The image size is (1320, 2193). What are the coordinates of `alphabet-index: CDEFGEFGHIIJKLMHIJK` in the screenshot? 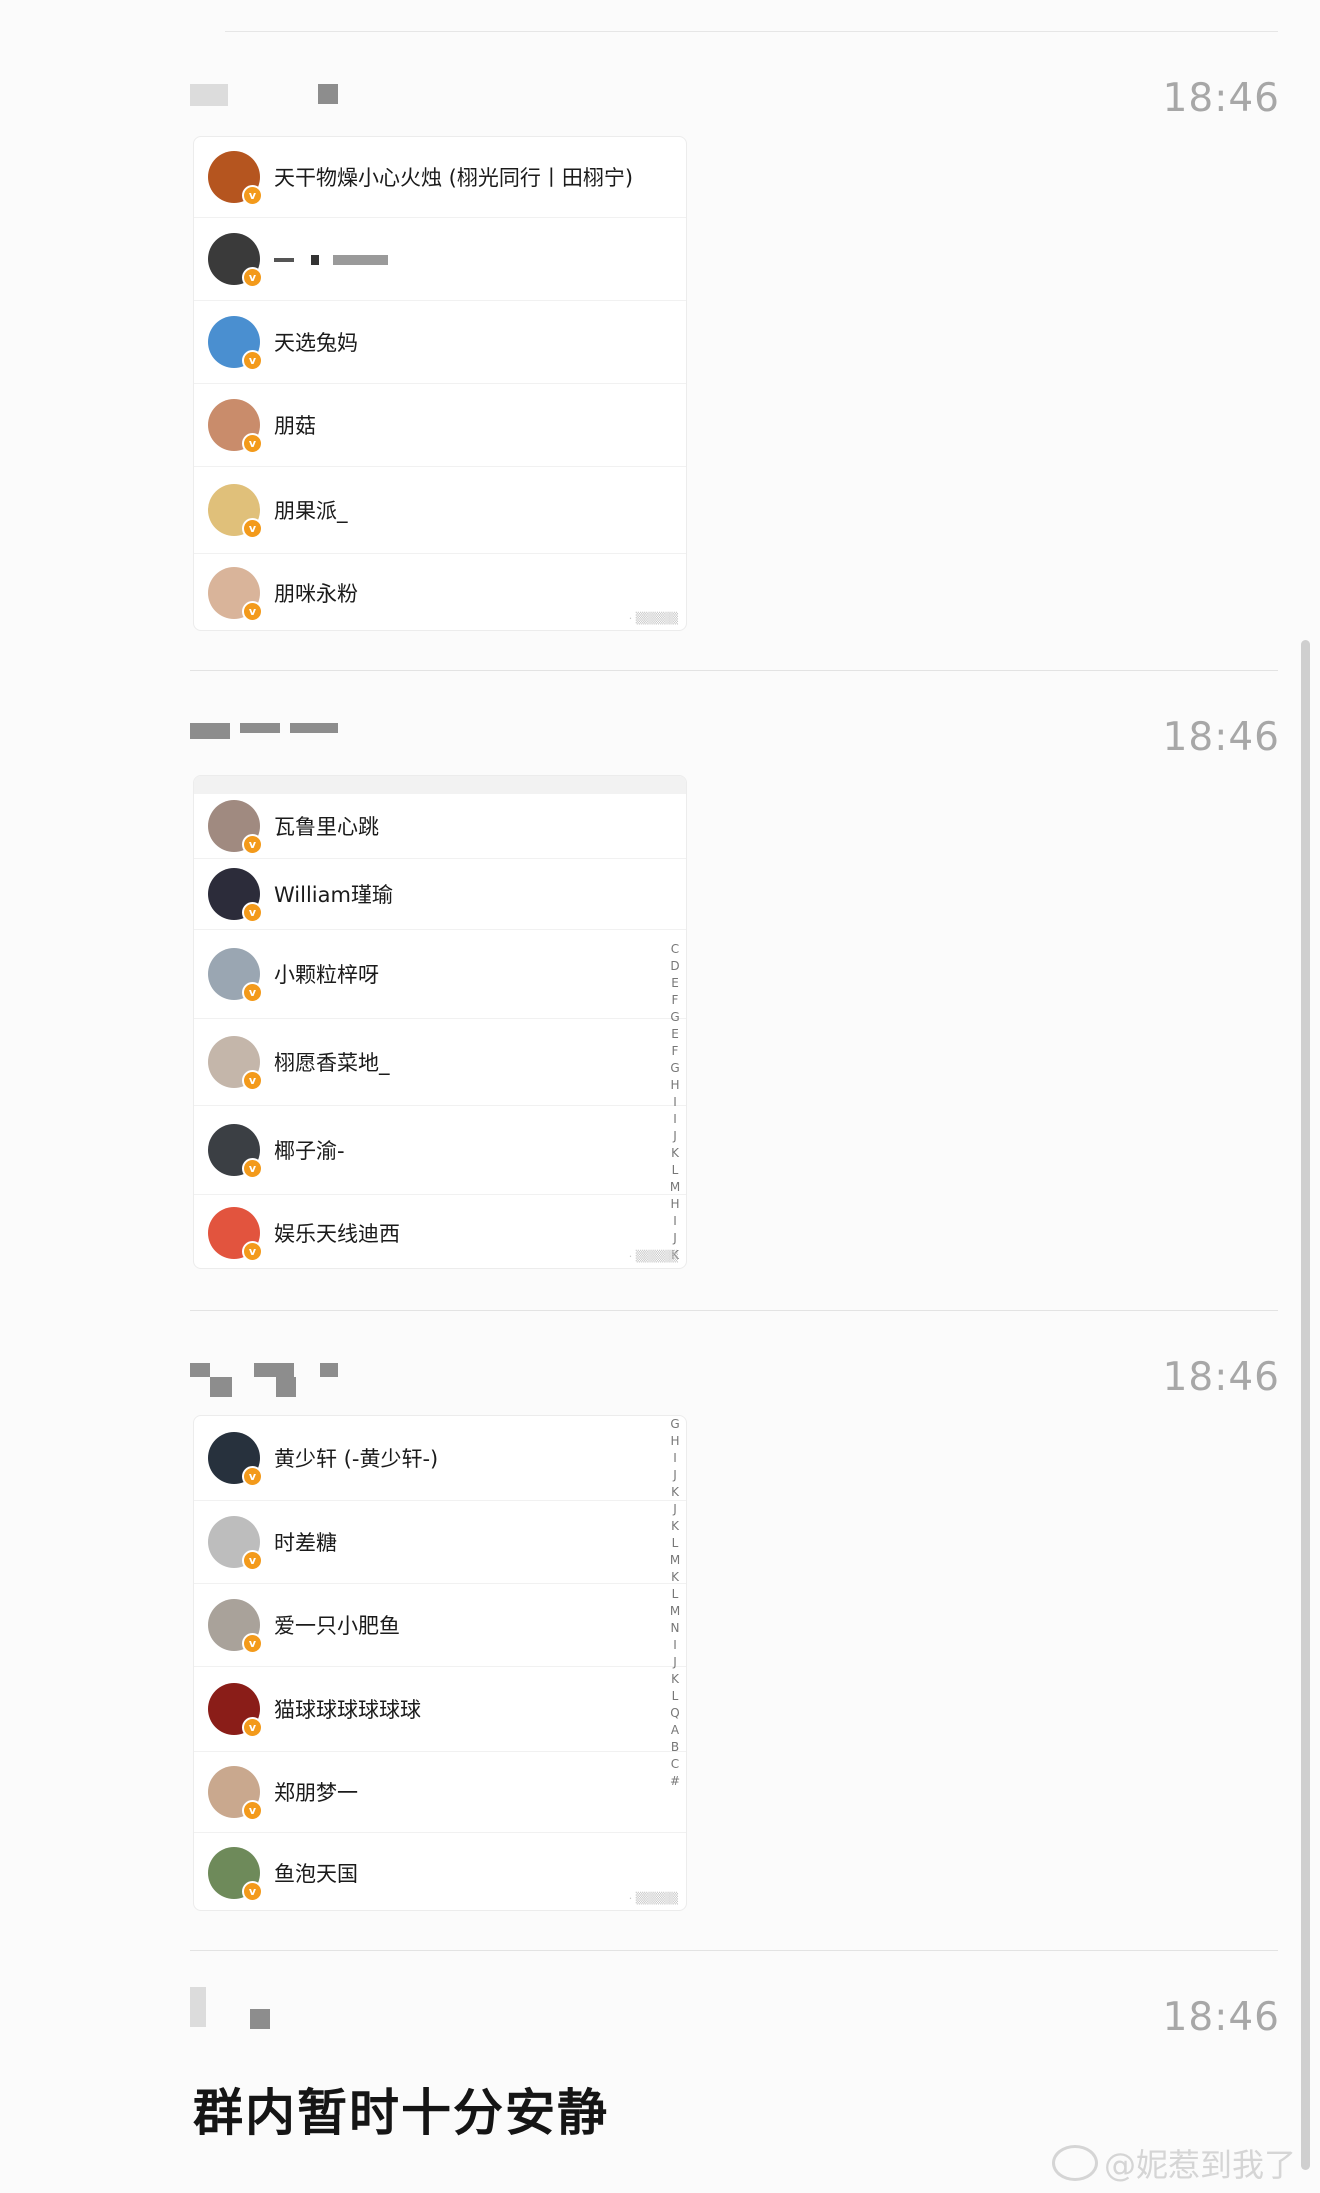 It's located at (675, 1102).